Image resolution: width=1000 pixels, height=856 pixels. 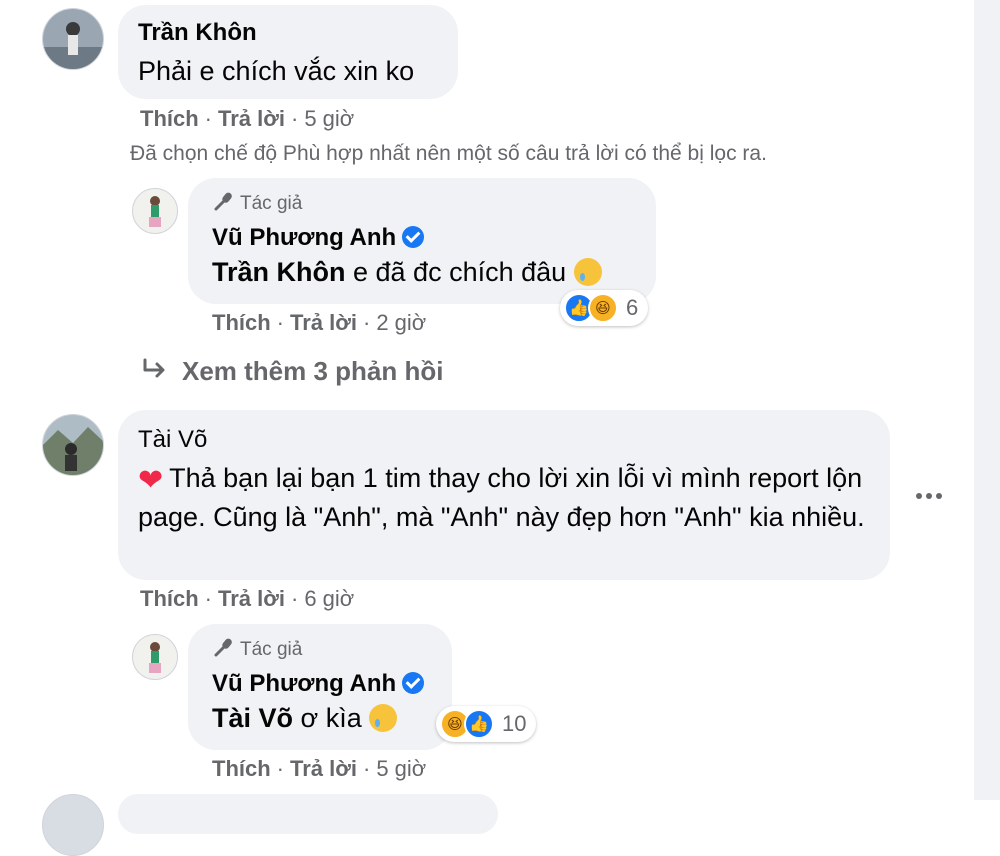 I want to click on reply-text: Trần Khôn e đã đc chích đâu, so click(x=422, y=272).